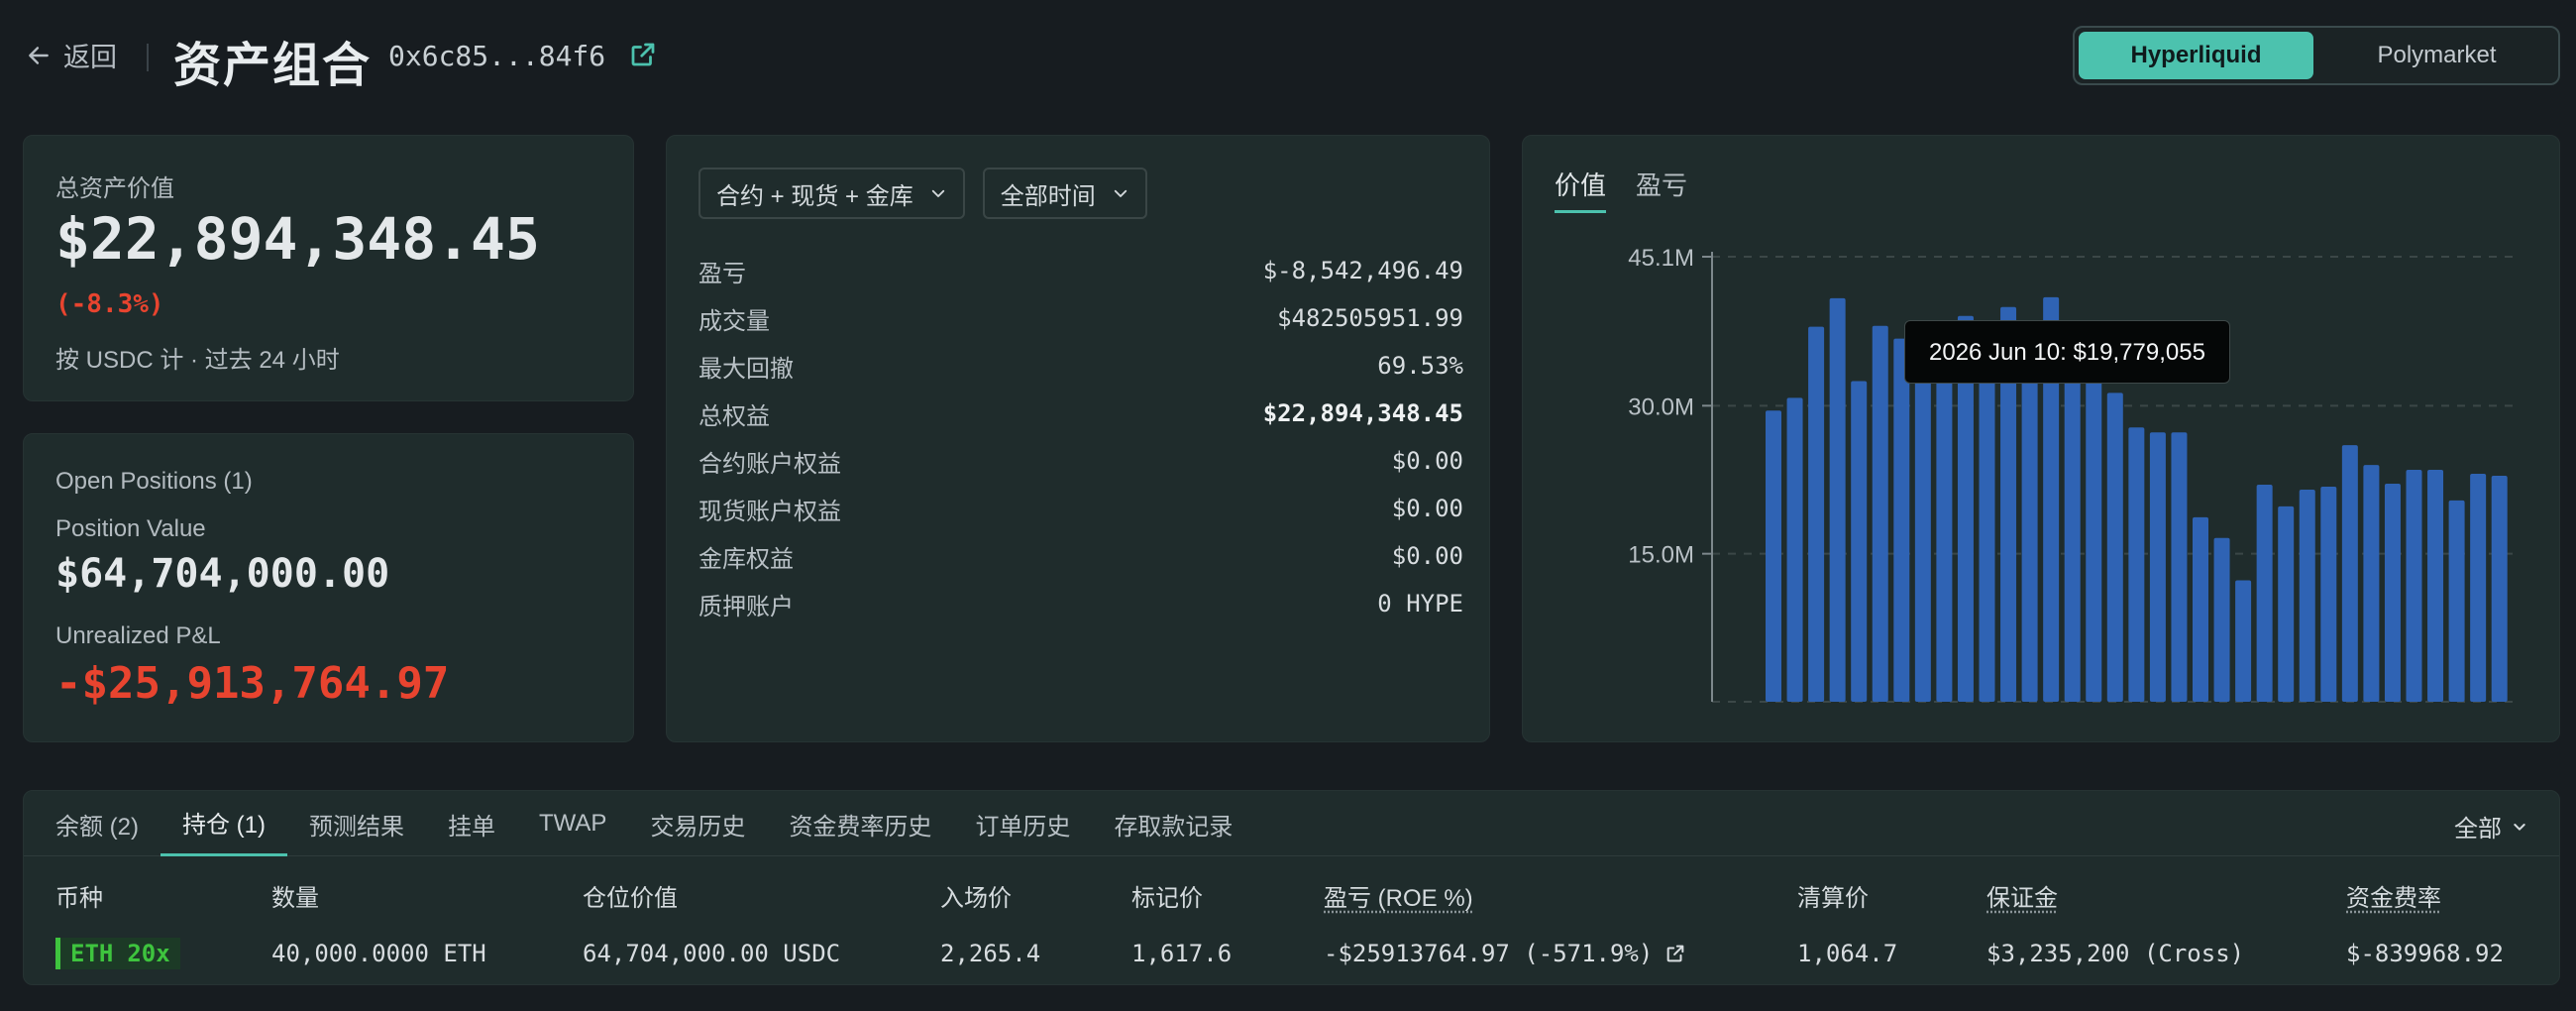 The width and height of the screenshot is (2576, 1011). What do you see at coordinates (1081, 508) in the screenshot?
I see `stat-row-spot-equity: 现货账户权益 $0.00` at bounding box center [1081, 508].